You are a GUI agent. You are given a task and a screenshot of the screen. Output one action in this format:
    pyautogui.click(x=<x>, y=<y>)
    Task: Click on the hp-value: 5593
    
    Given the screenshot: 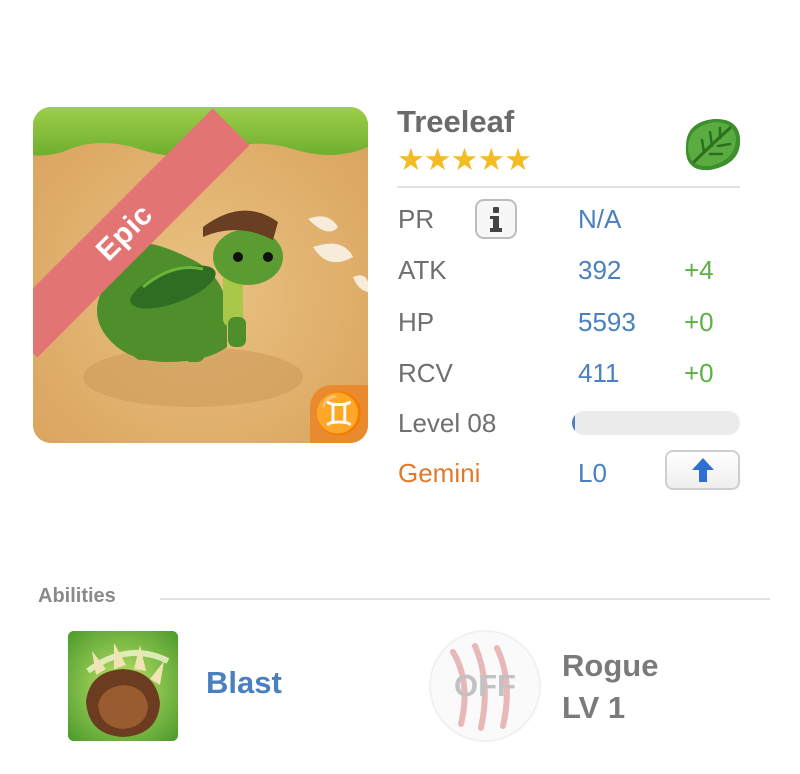 What is the action you would take?
    pyautogui.click(x=607, y=322)
    